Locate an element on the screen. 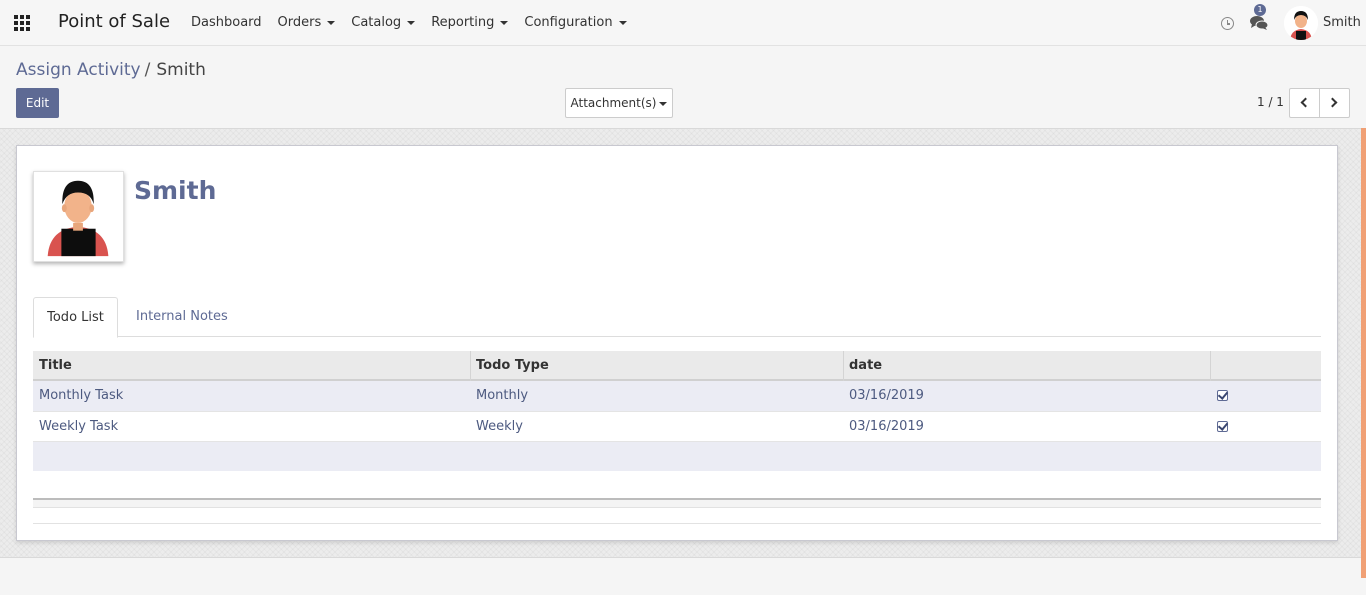  menu-label: Dashboard is located at coordinates (226, 22).